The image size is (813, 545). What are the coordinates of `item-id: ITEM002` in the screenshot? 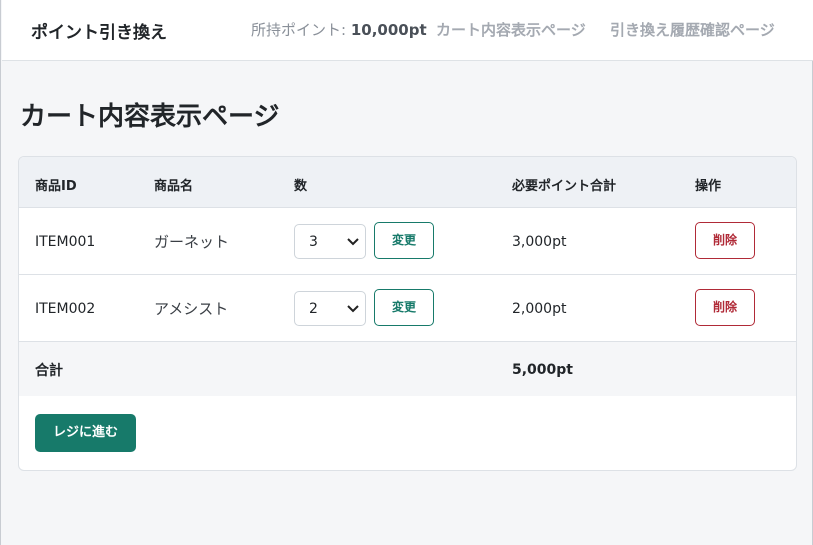 It's located at (65, 309).